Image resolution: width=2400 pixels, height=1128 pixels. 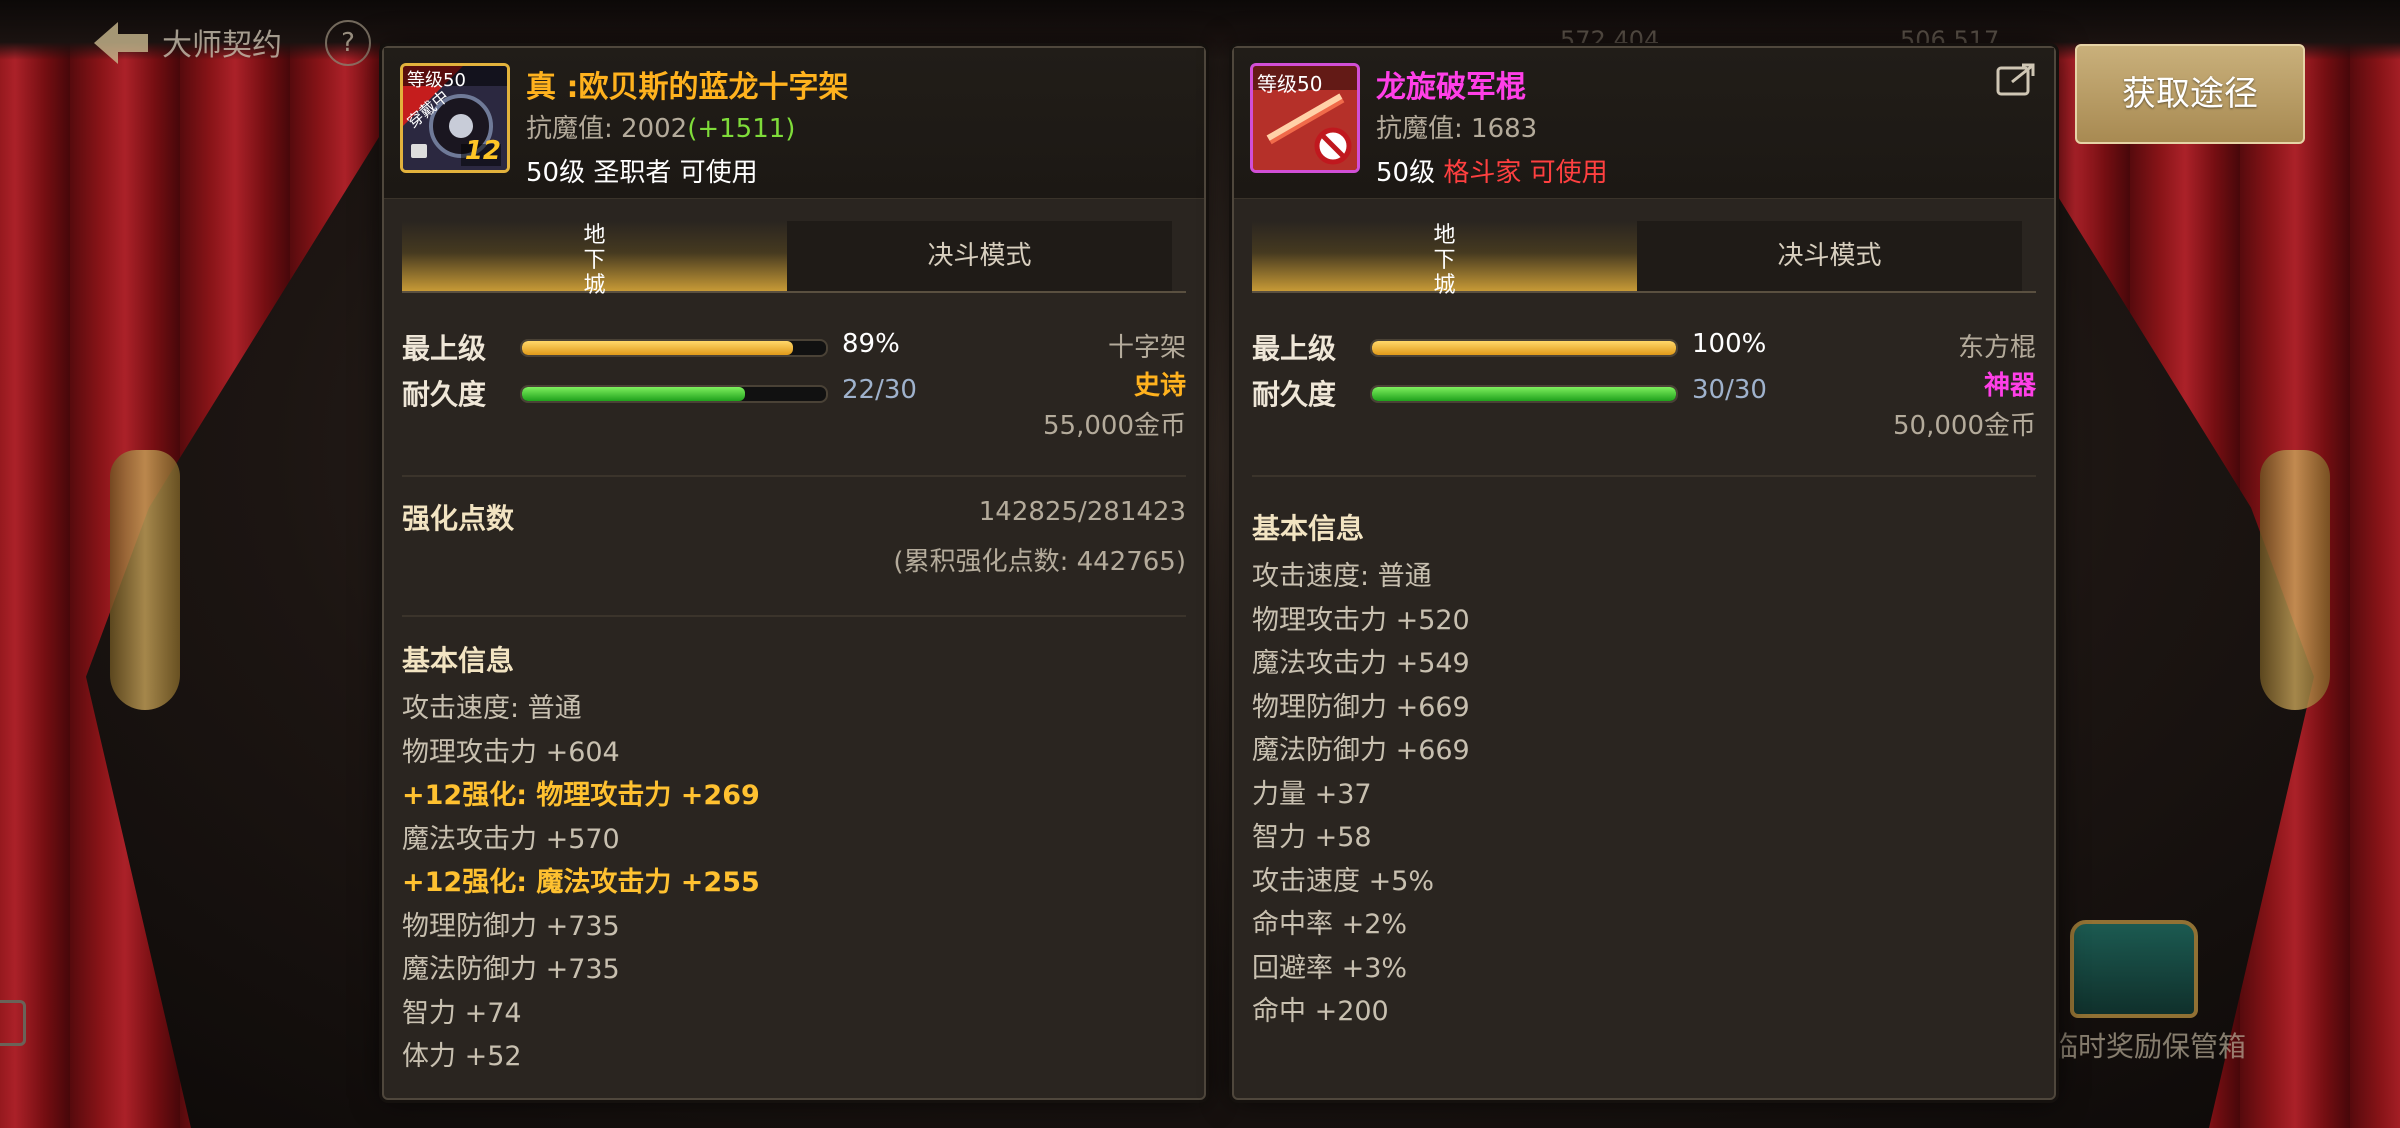 What do you see at coordinates (1644, 123) in the screenshot?
I see `item-header: 等级50 龙旋破军棍 抗魔值: 1683 50级 格斗家 可使用` at bounding box center [1644, 123].